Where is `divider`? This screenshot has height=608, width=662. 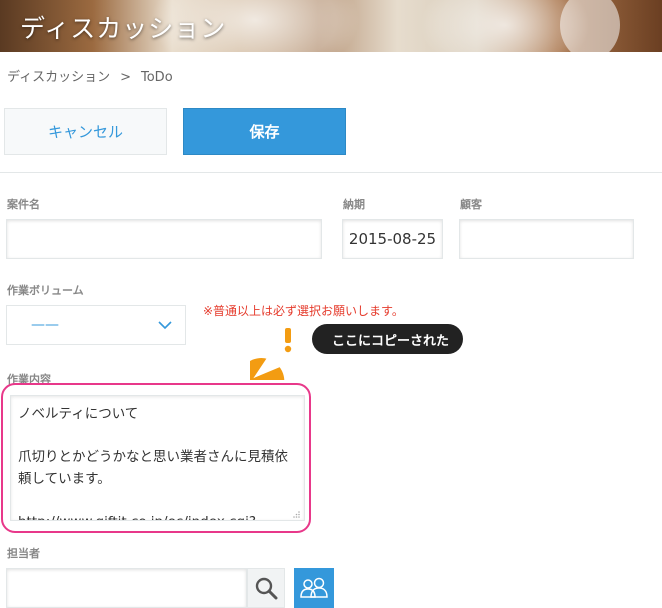 divider is located at coordinates (331, 172).